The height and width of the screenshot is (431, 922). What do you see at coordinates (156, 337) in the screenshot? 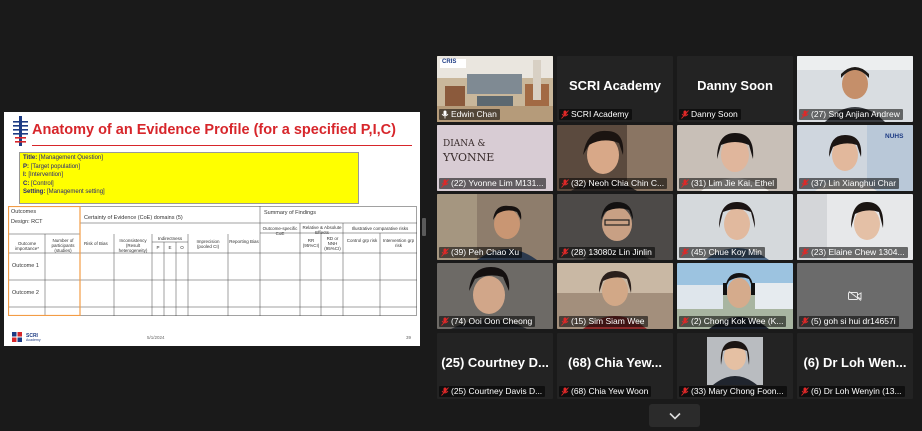
I see `slide-date: 5/1/2024` at bounding box center [156, 337].